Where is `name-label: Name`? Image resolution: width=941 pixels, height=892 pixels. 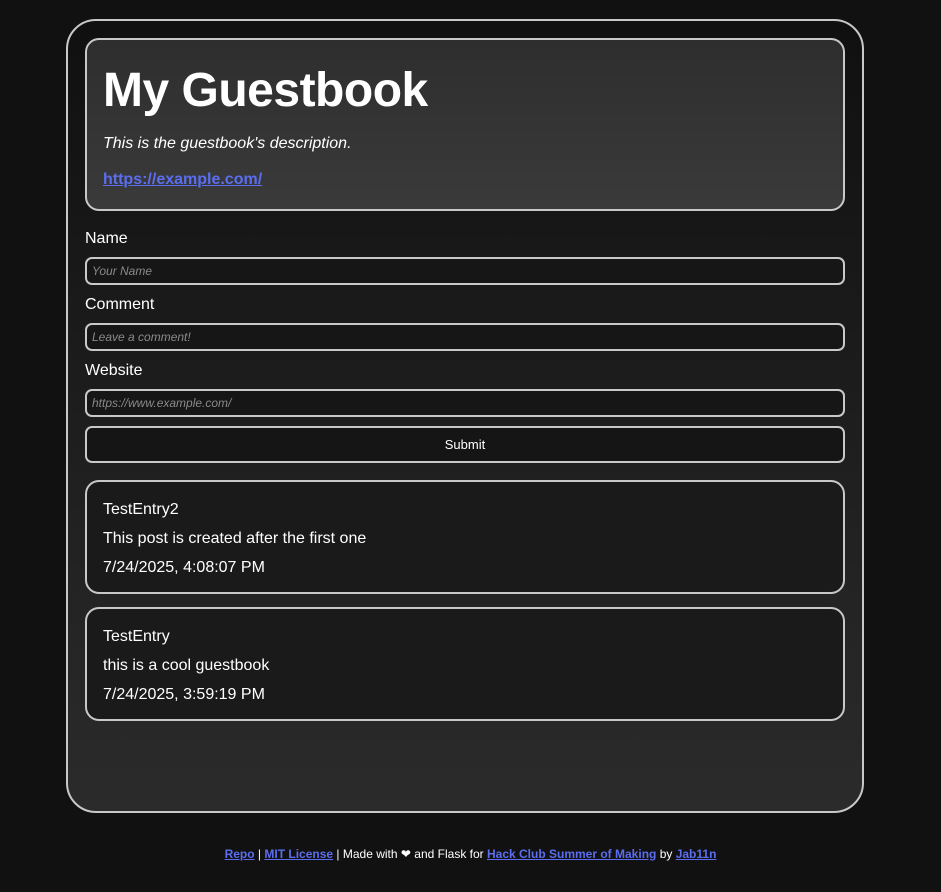 name-label: Name is located at coordinates (106, 238).